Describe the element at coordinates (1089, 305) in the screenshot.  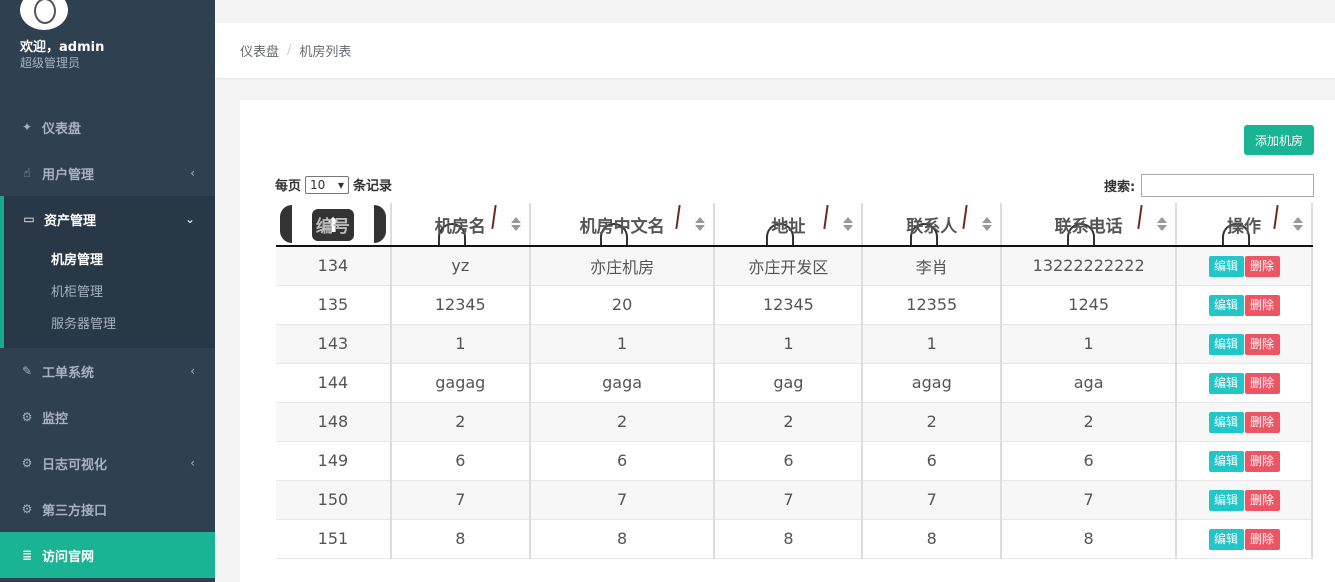
I see `table-cell: 1245` at that location.